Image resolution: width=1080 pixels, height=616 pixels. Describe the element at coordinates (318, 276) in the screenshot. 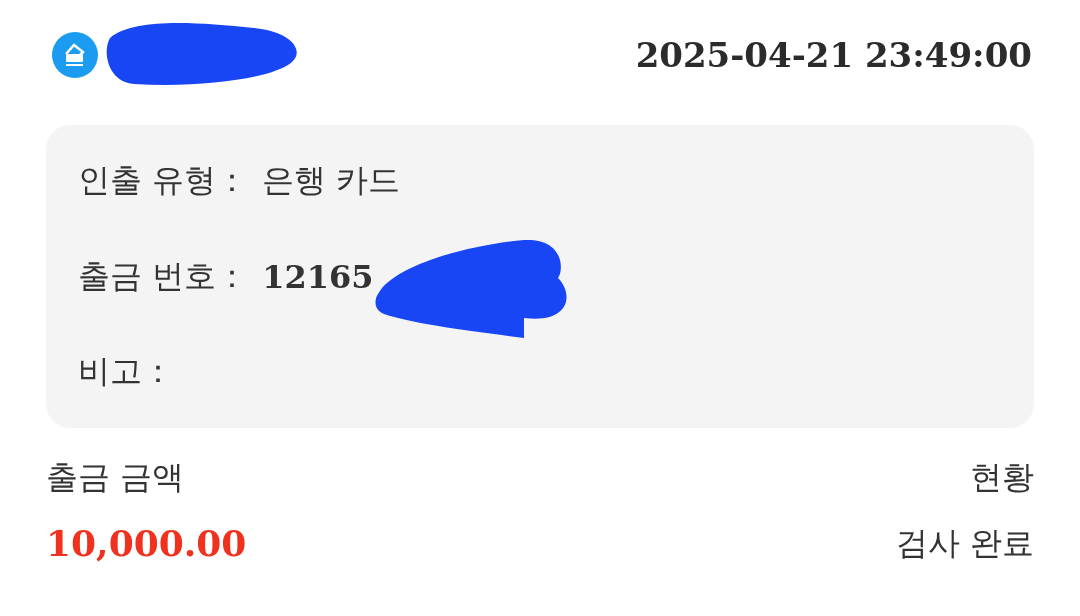

I see `field-value: 12165` at that location.